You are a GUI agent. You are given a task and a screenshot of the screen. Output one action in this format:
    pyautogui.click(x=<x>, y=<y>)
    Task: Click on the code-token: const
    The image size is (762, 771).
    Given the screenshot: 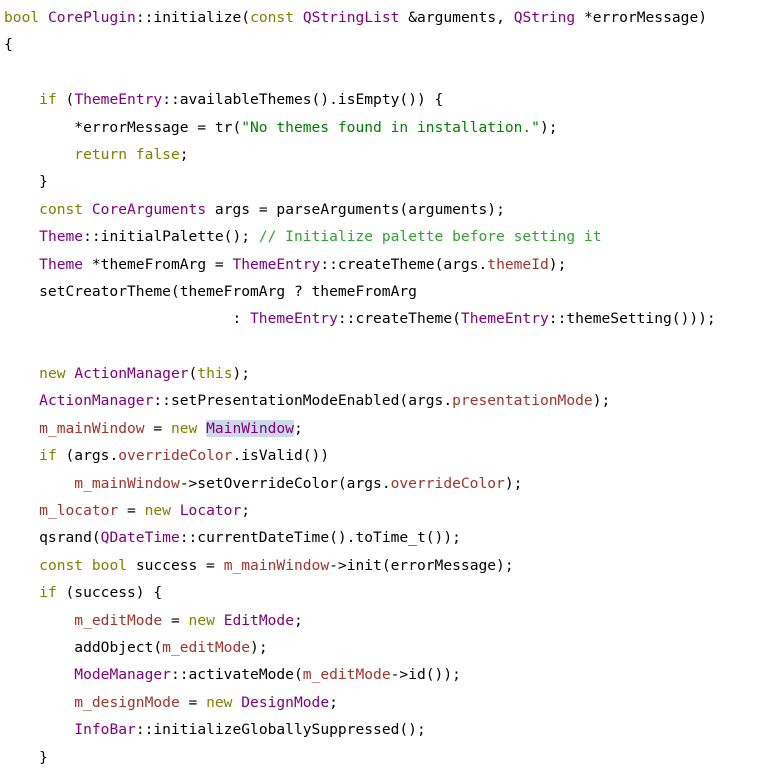 What is the action you would take?
    pyautogui.click(x=272, y=17)
    